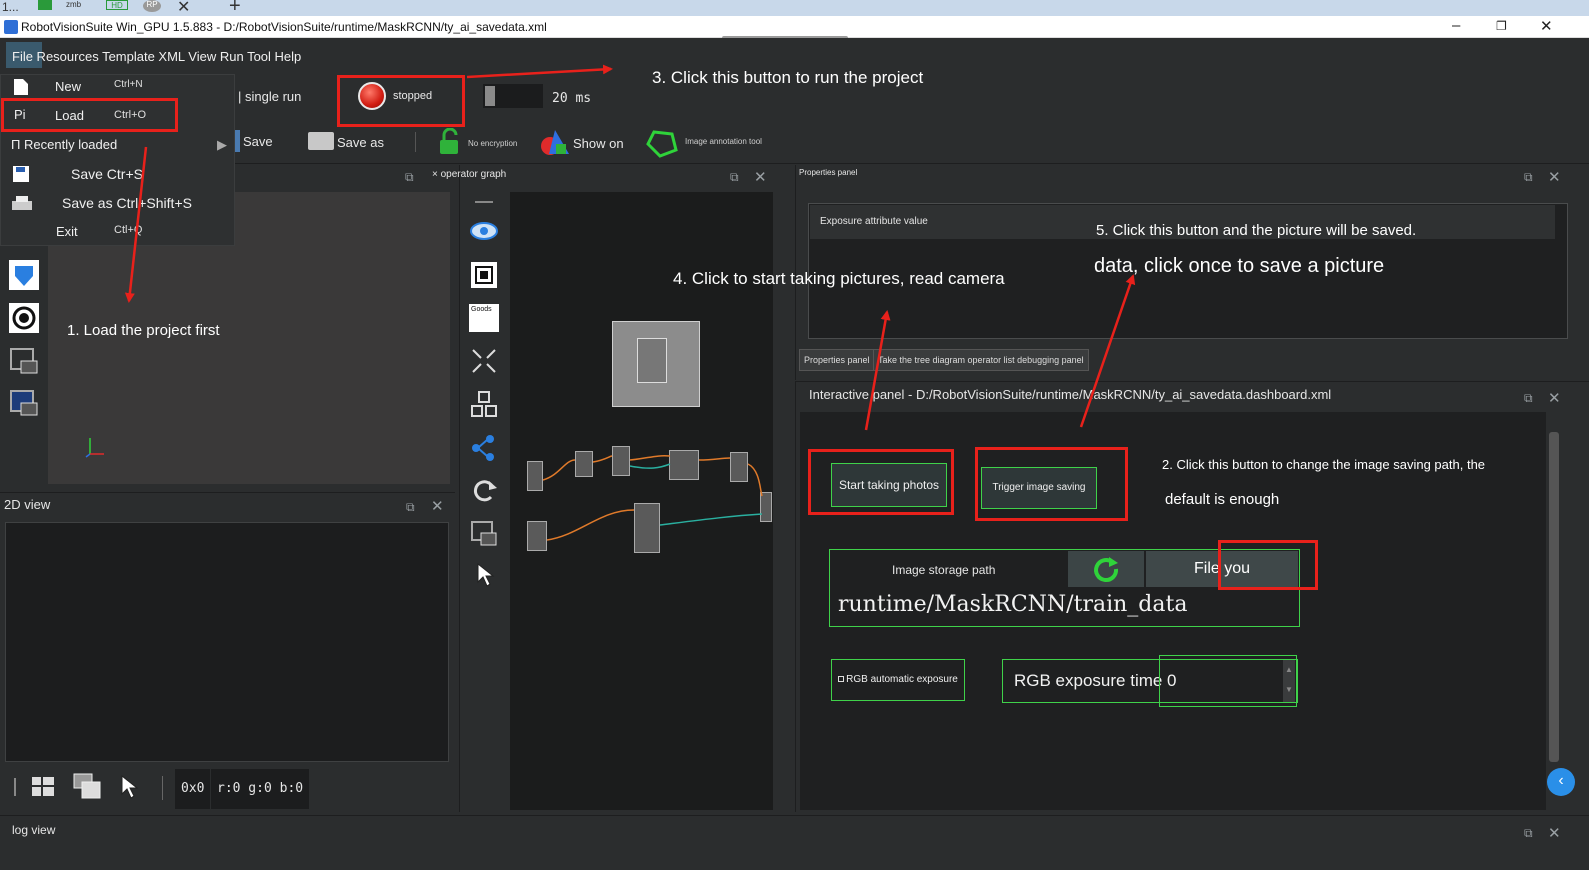 The image size is (1589, 870). What do you see at coordinates (484, 275) in the screenshot?
I see `zoom-fit-icon` at bounding box center [484, 275].